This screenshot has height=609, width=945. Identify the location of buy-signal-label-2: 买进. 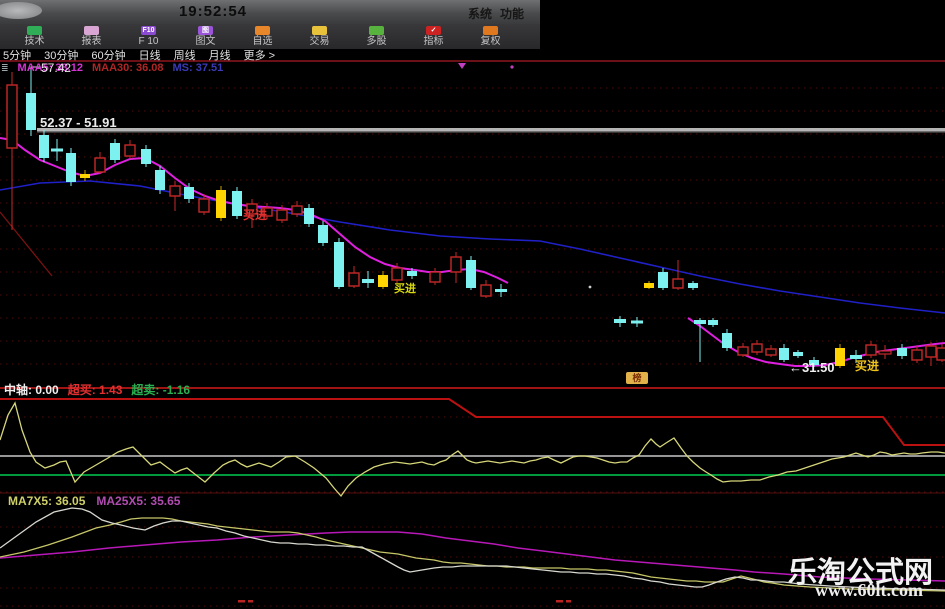
(405, 289).